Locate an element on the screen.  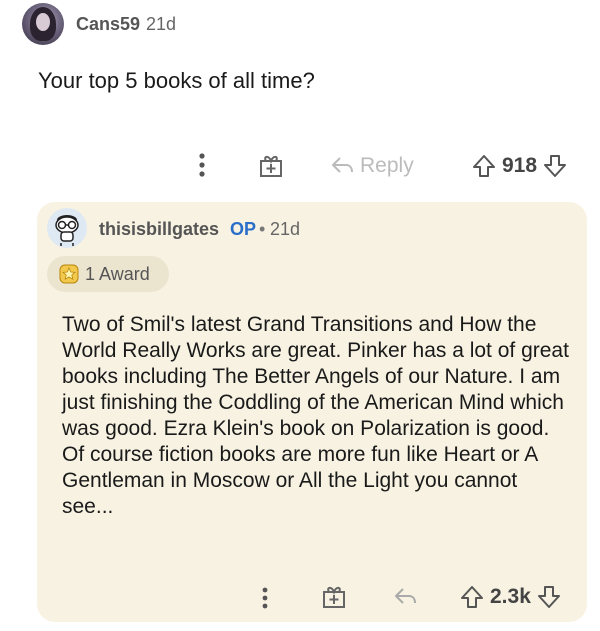
reply-button is located at coordinates (405, 597).